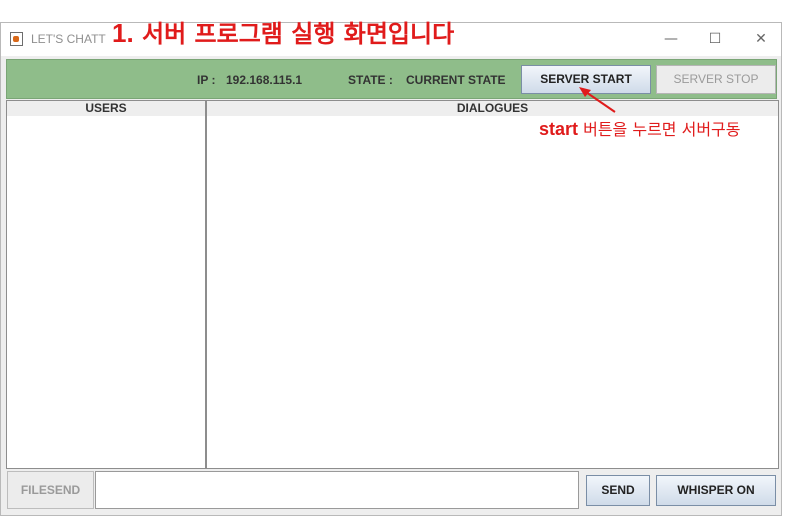 This screenshot has height=516, width=787. I want to click on annotation-title-number: 1., so click(123, 33).